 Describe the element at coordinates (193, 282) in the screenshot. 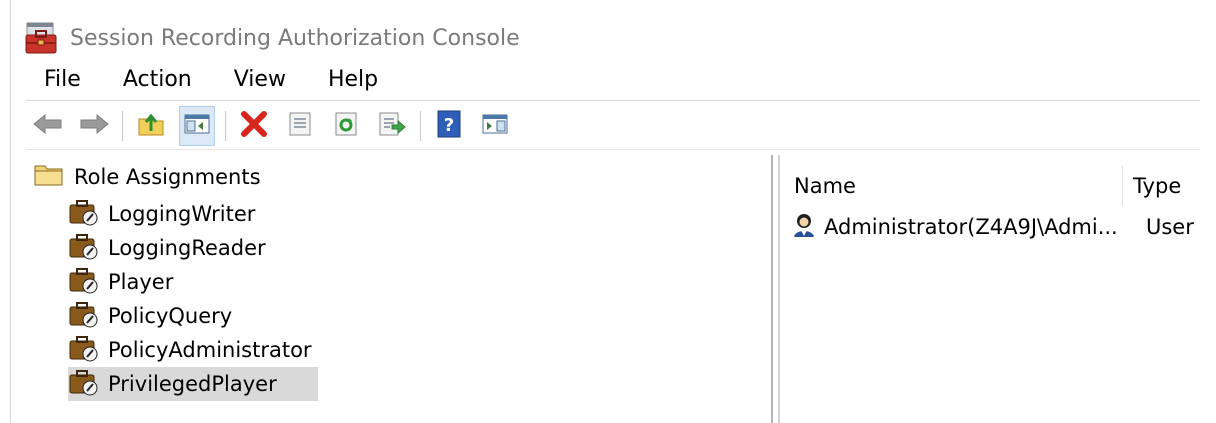

I see `tree-node-player: Player` at that location.